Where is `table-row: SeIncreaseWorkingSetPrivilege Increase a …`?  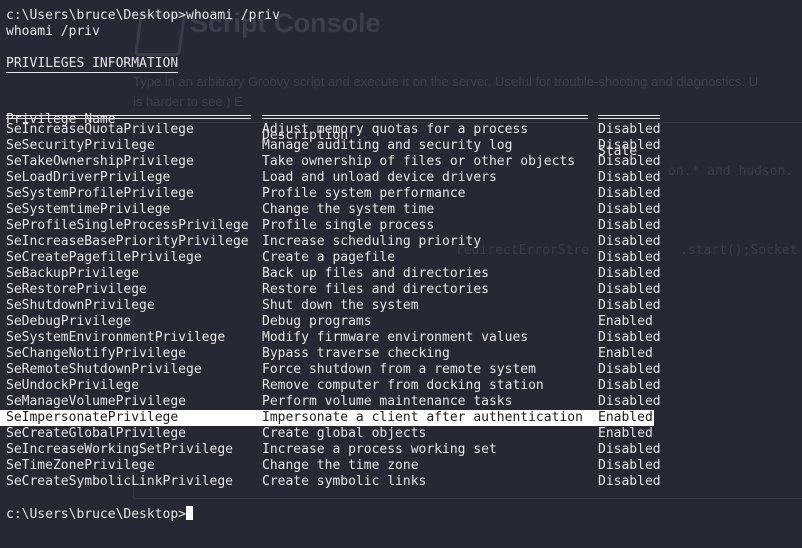
table-row: SeIncreaseWorkingSetPrivilege Increase a … is located at coordinates (401, 450).